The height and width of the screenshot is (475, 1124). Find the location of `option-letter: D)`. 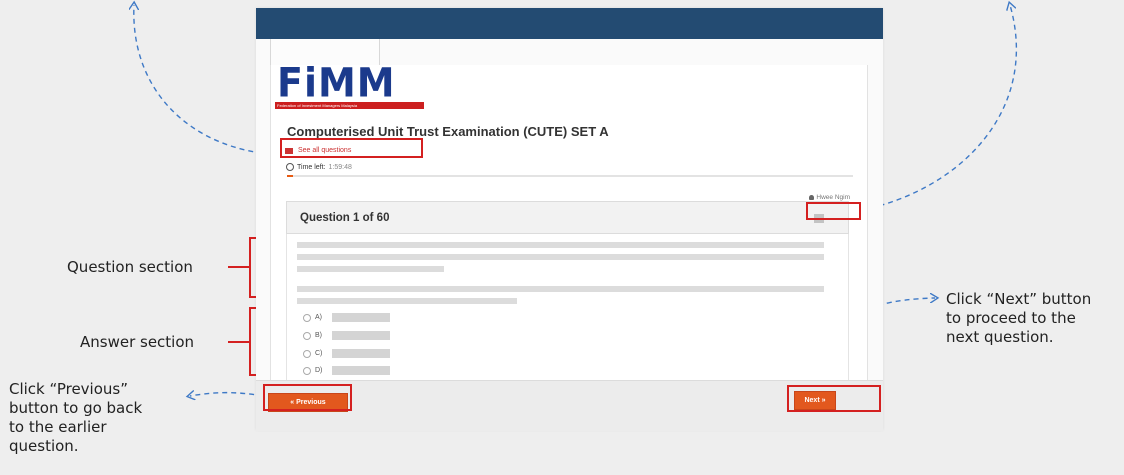

option-letter: D) is located at coordinates (319, 370).